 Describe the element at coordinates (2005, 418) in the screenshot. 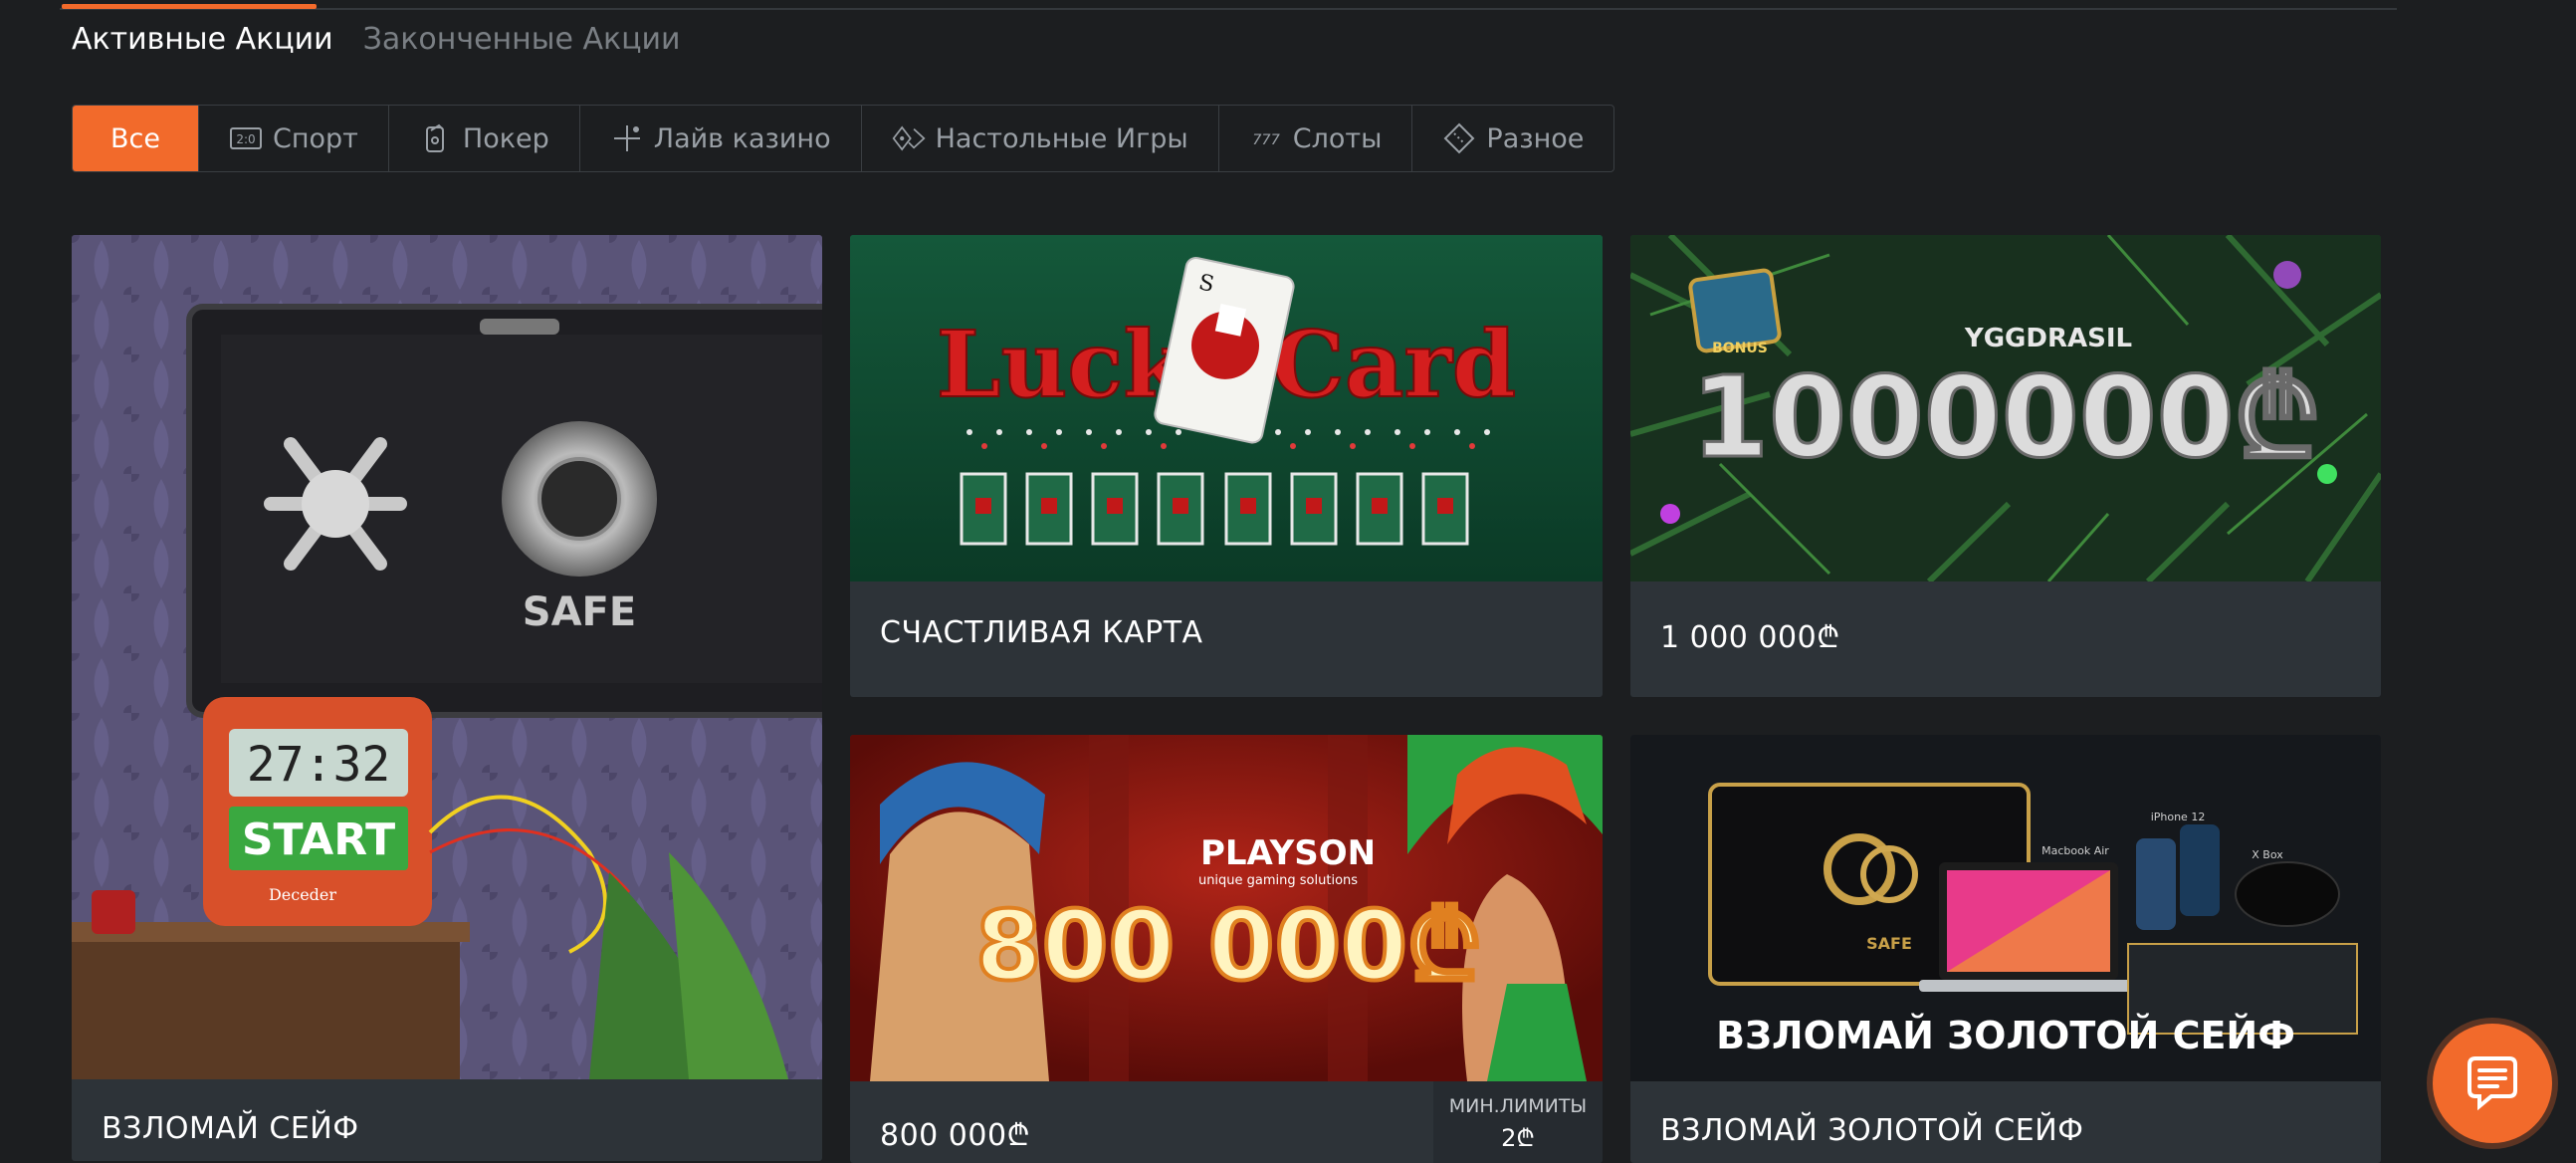

I see `banner-text: 1000000₾` at that location.